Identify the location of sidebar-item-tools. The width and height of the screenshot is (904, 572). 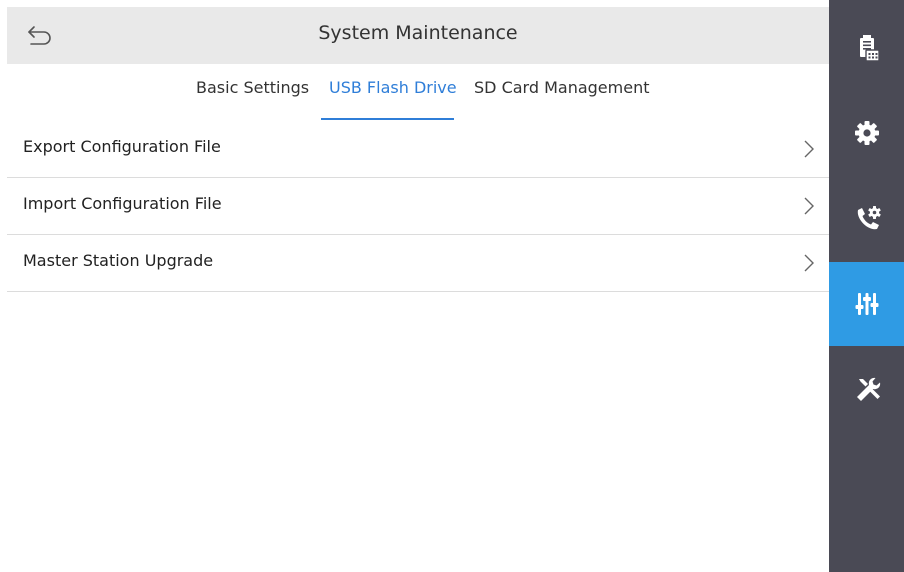
(866, 389).